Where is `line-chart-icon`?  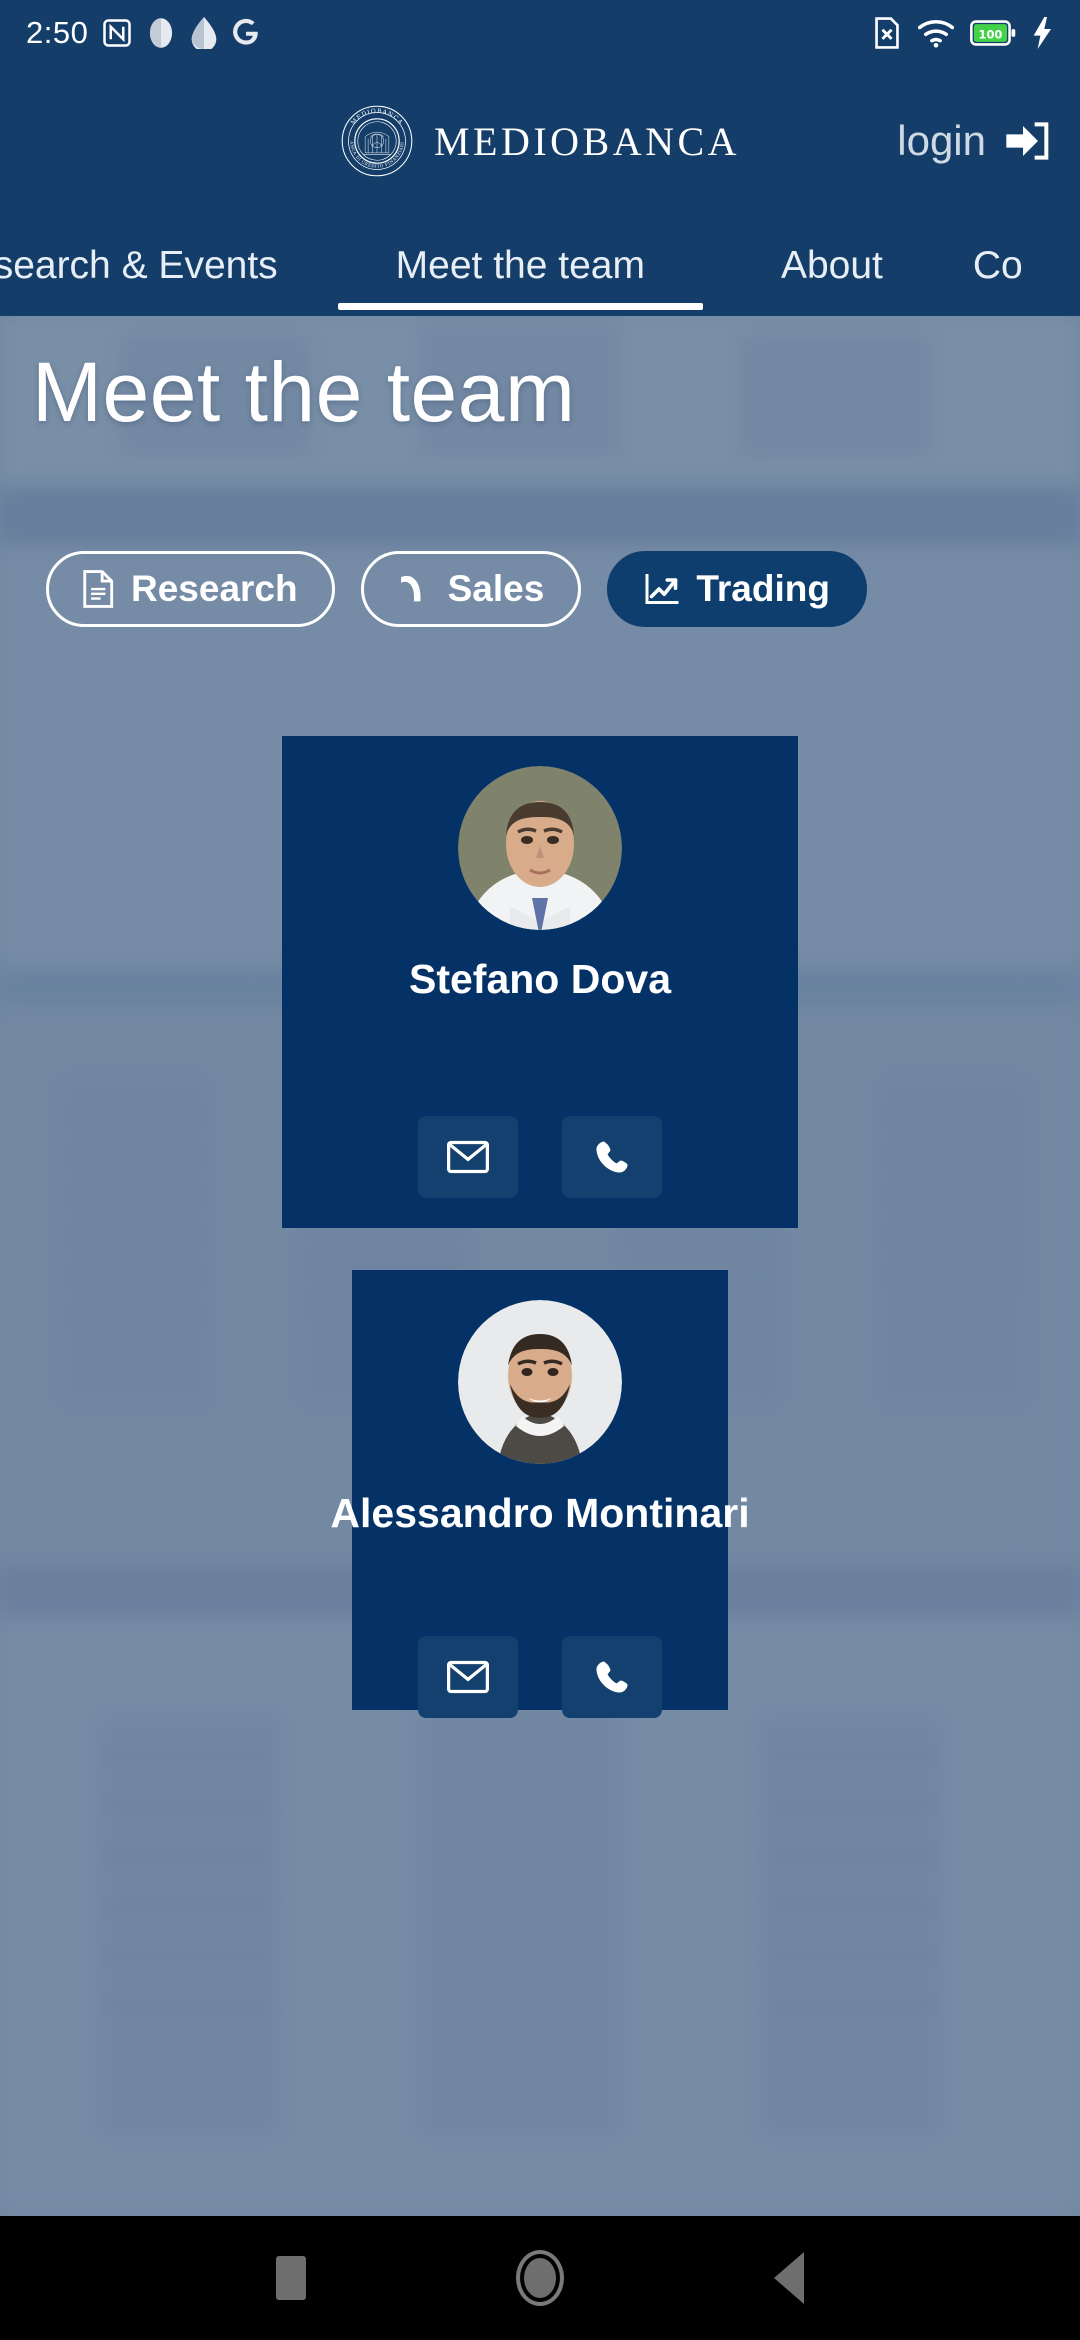
line-chart-icon is located at coordinates (662, 589).